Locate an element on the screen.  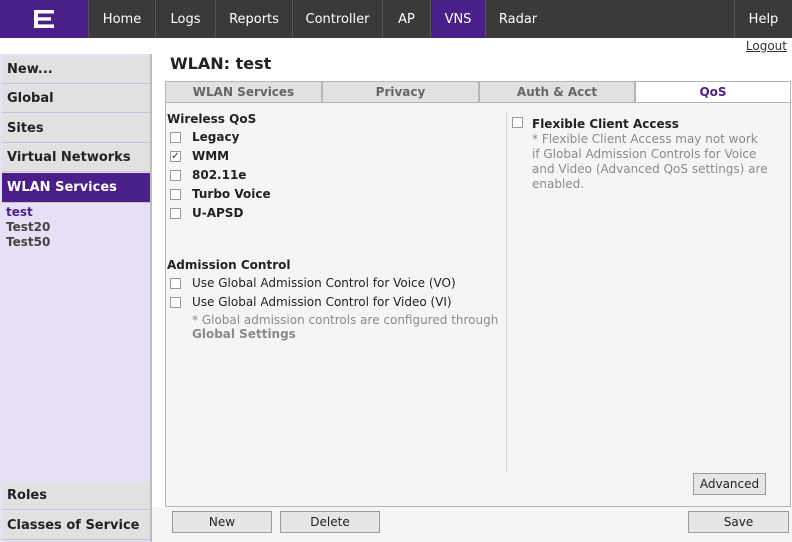
admission-control-title: Admission Control is located at coordinates (229, 265).